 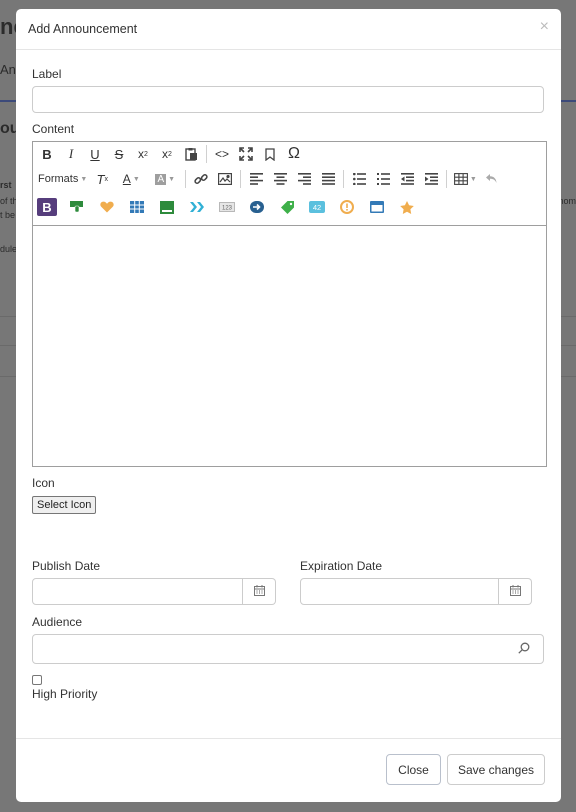 I want to click on high-priority-label: High Priority, so click(x=65, y=694).